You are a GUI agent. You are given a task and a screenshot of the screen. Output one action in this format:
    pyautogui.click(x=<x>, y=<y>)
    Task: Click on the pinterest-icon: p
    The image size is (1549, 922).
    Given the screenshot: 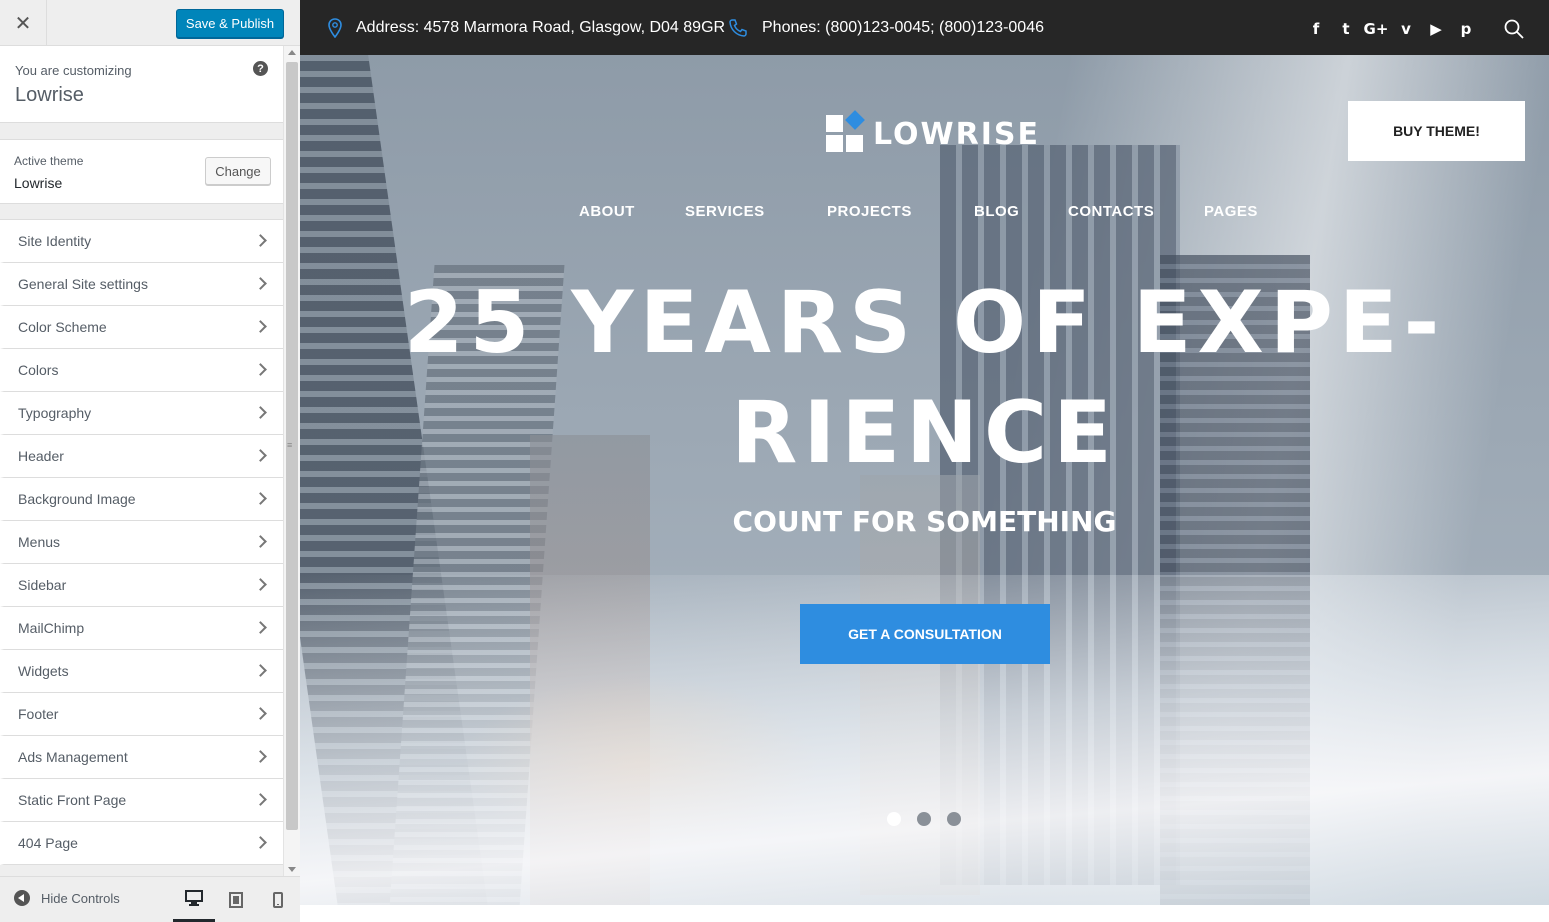 What is the action you would take?
    pyautogui.click(x=1466, y=29)
    